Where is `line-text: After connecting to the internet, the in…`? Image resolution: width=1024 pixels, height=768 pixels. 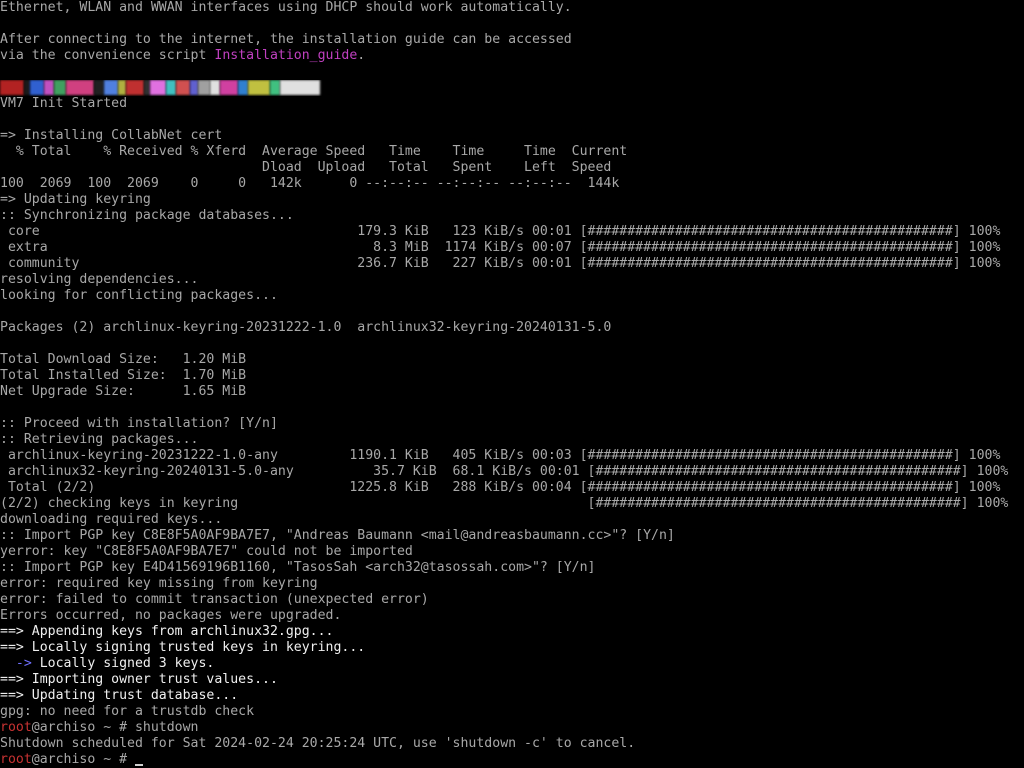
line-text: After connecting to the internet, the in… is located at coordinates (286, 39).